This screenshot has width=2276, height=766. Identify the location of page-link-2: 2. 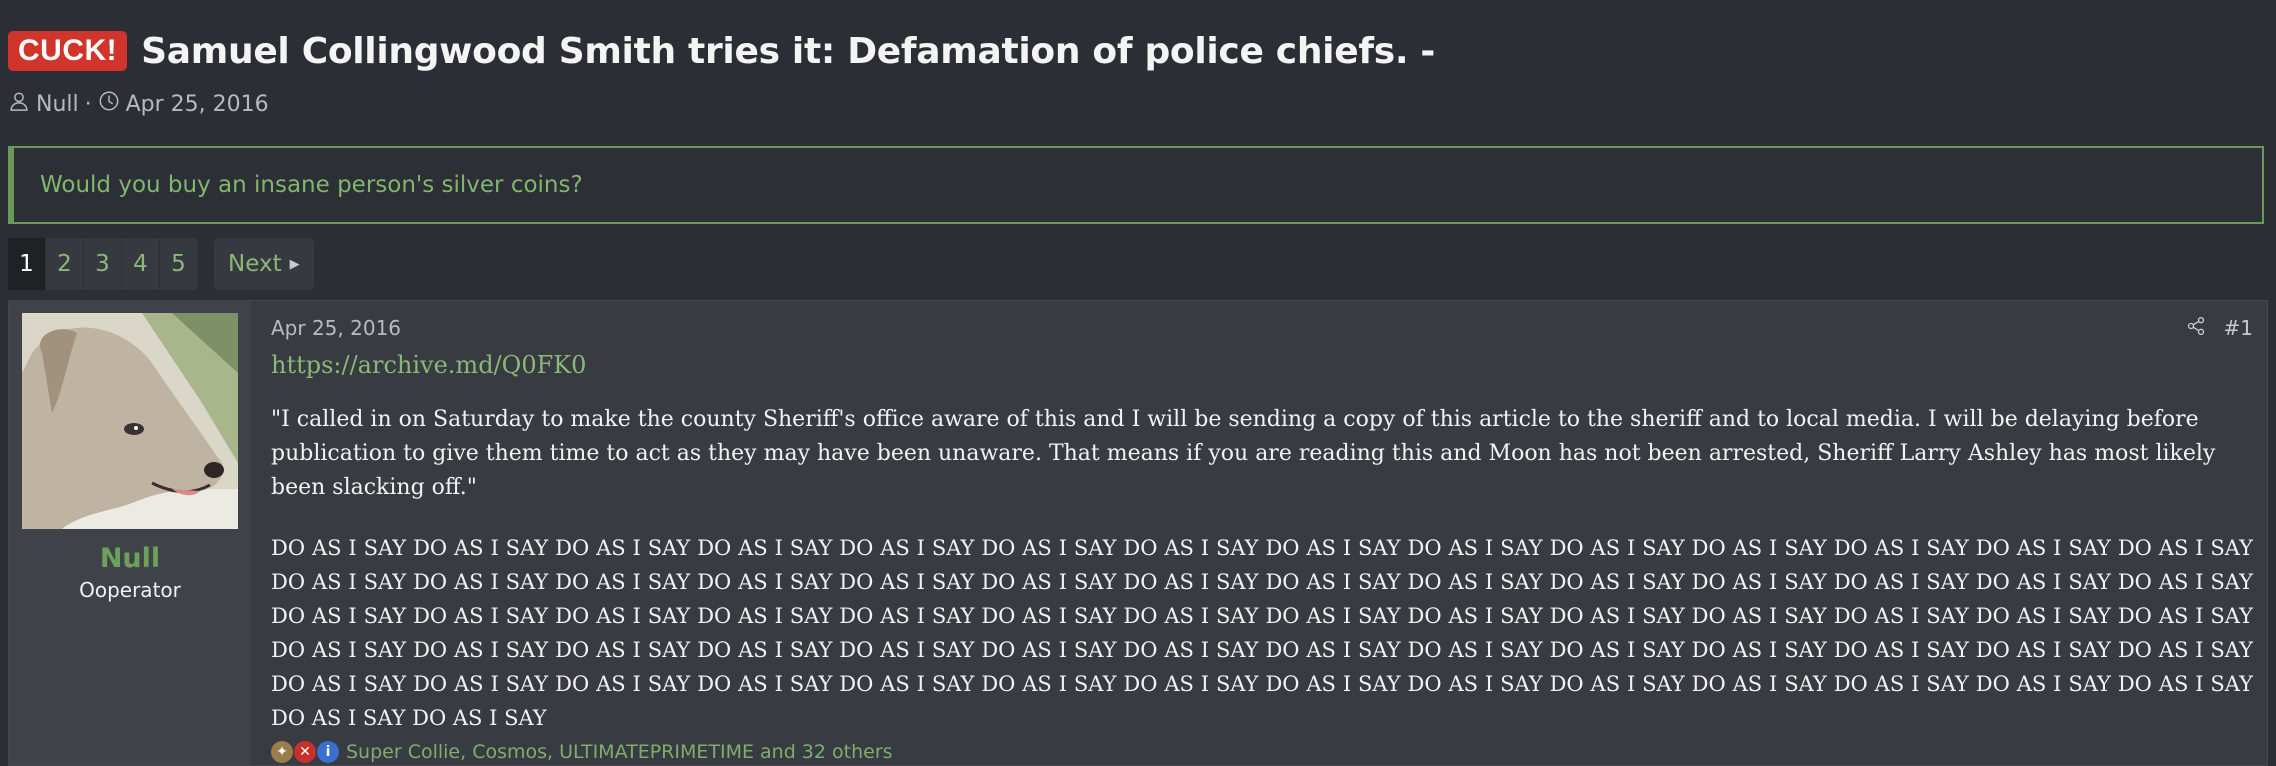
(65, 264).